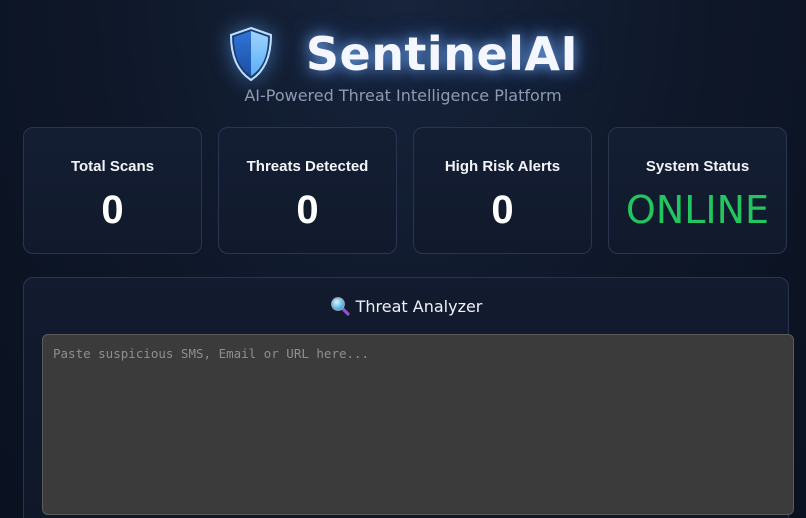 This screenshot has width=806, height=518. I want to click on shield-icon, so click(250, 54).